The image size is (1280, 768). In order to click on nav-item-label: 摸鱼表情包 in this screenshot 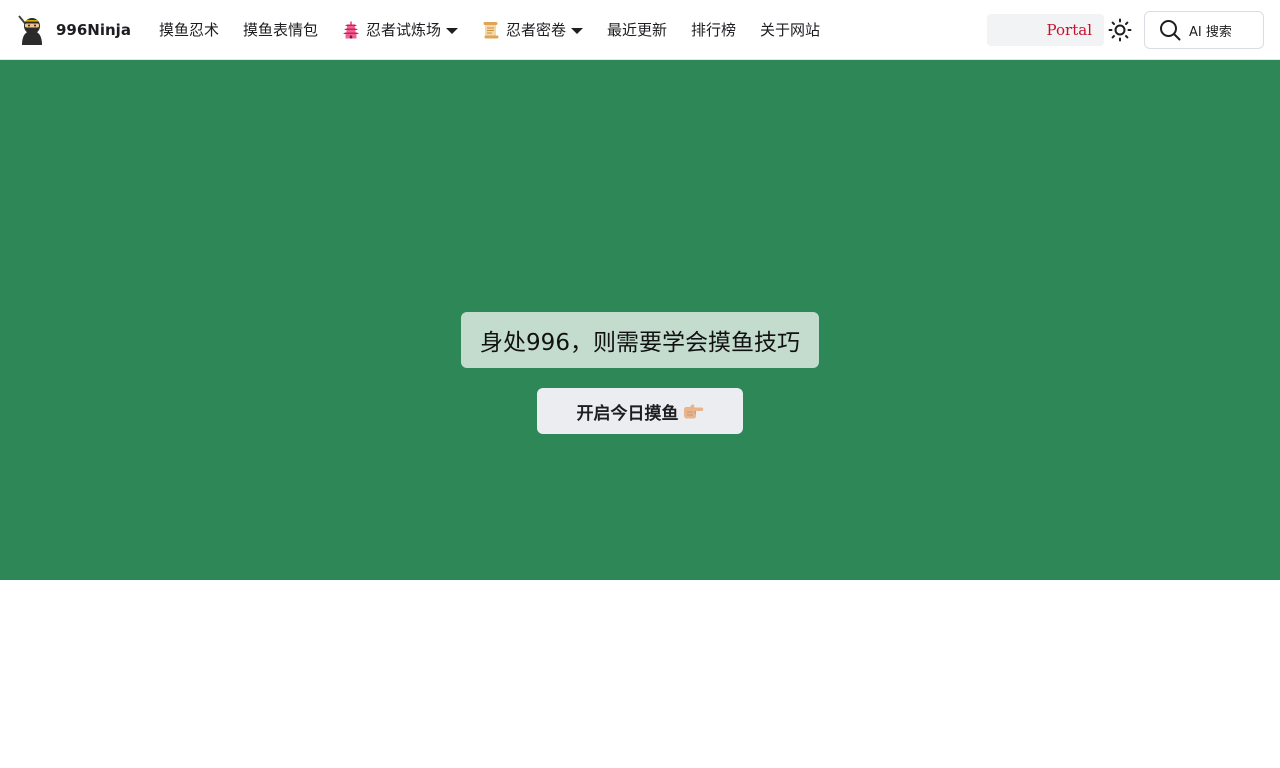, I will do `click(280, 30)`.